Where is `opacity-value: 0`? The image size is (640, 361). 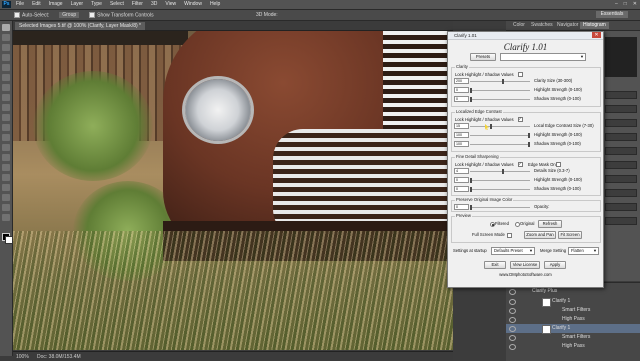
opacity-value: 0 is located at coordinates (461, 207).